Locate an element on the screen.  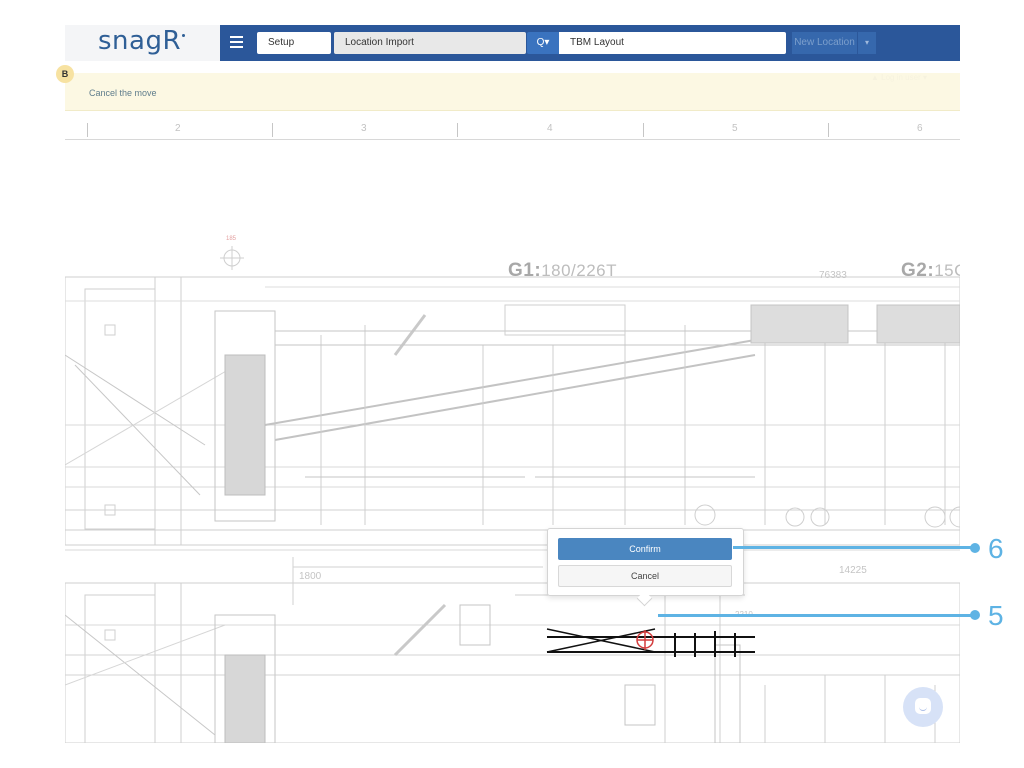
dimension-1800: 1800 is located at coordinates (310, 576).